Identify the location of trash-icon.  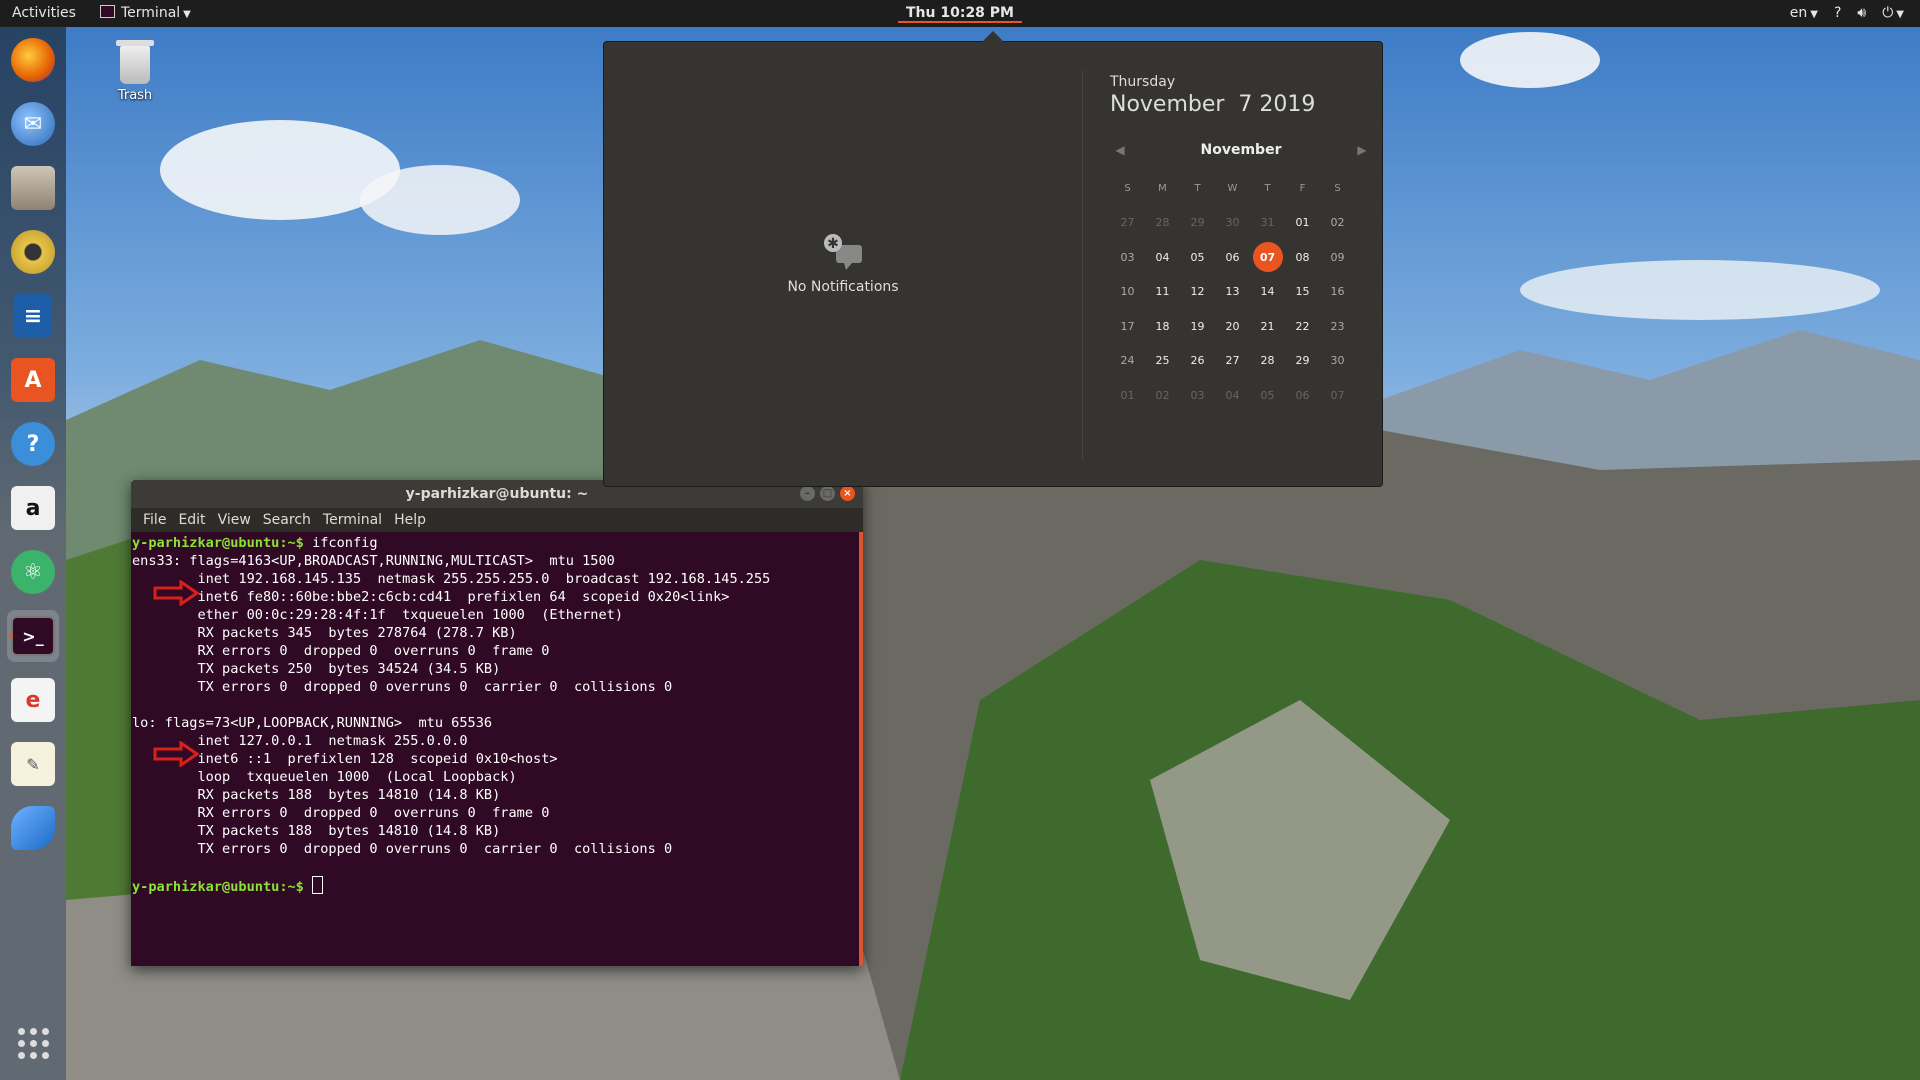
(135, 62).